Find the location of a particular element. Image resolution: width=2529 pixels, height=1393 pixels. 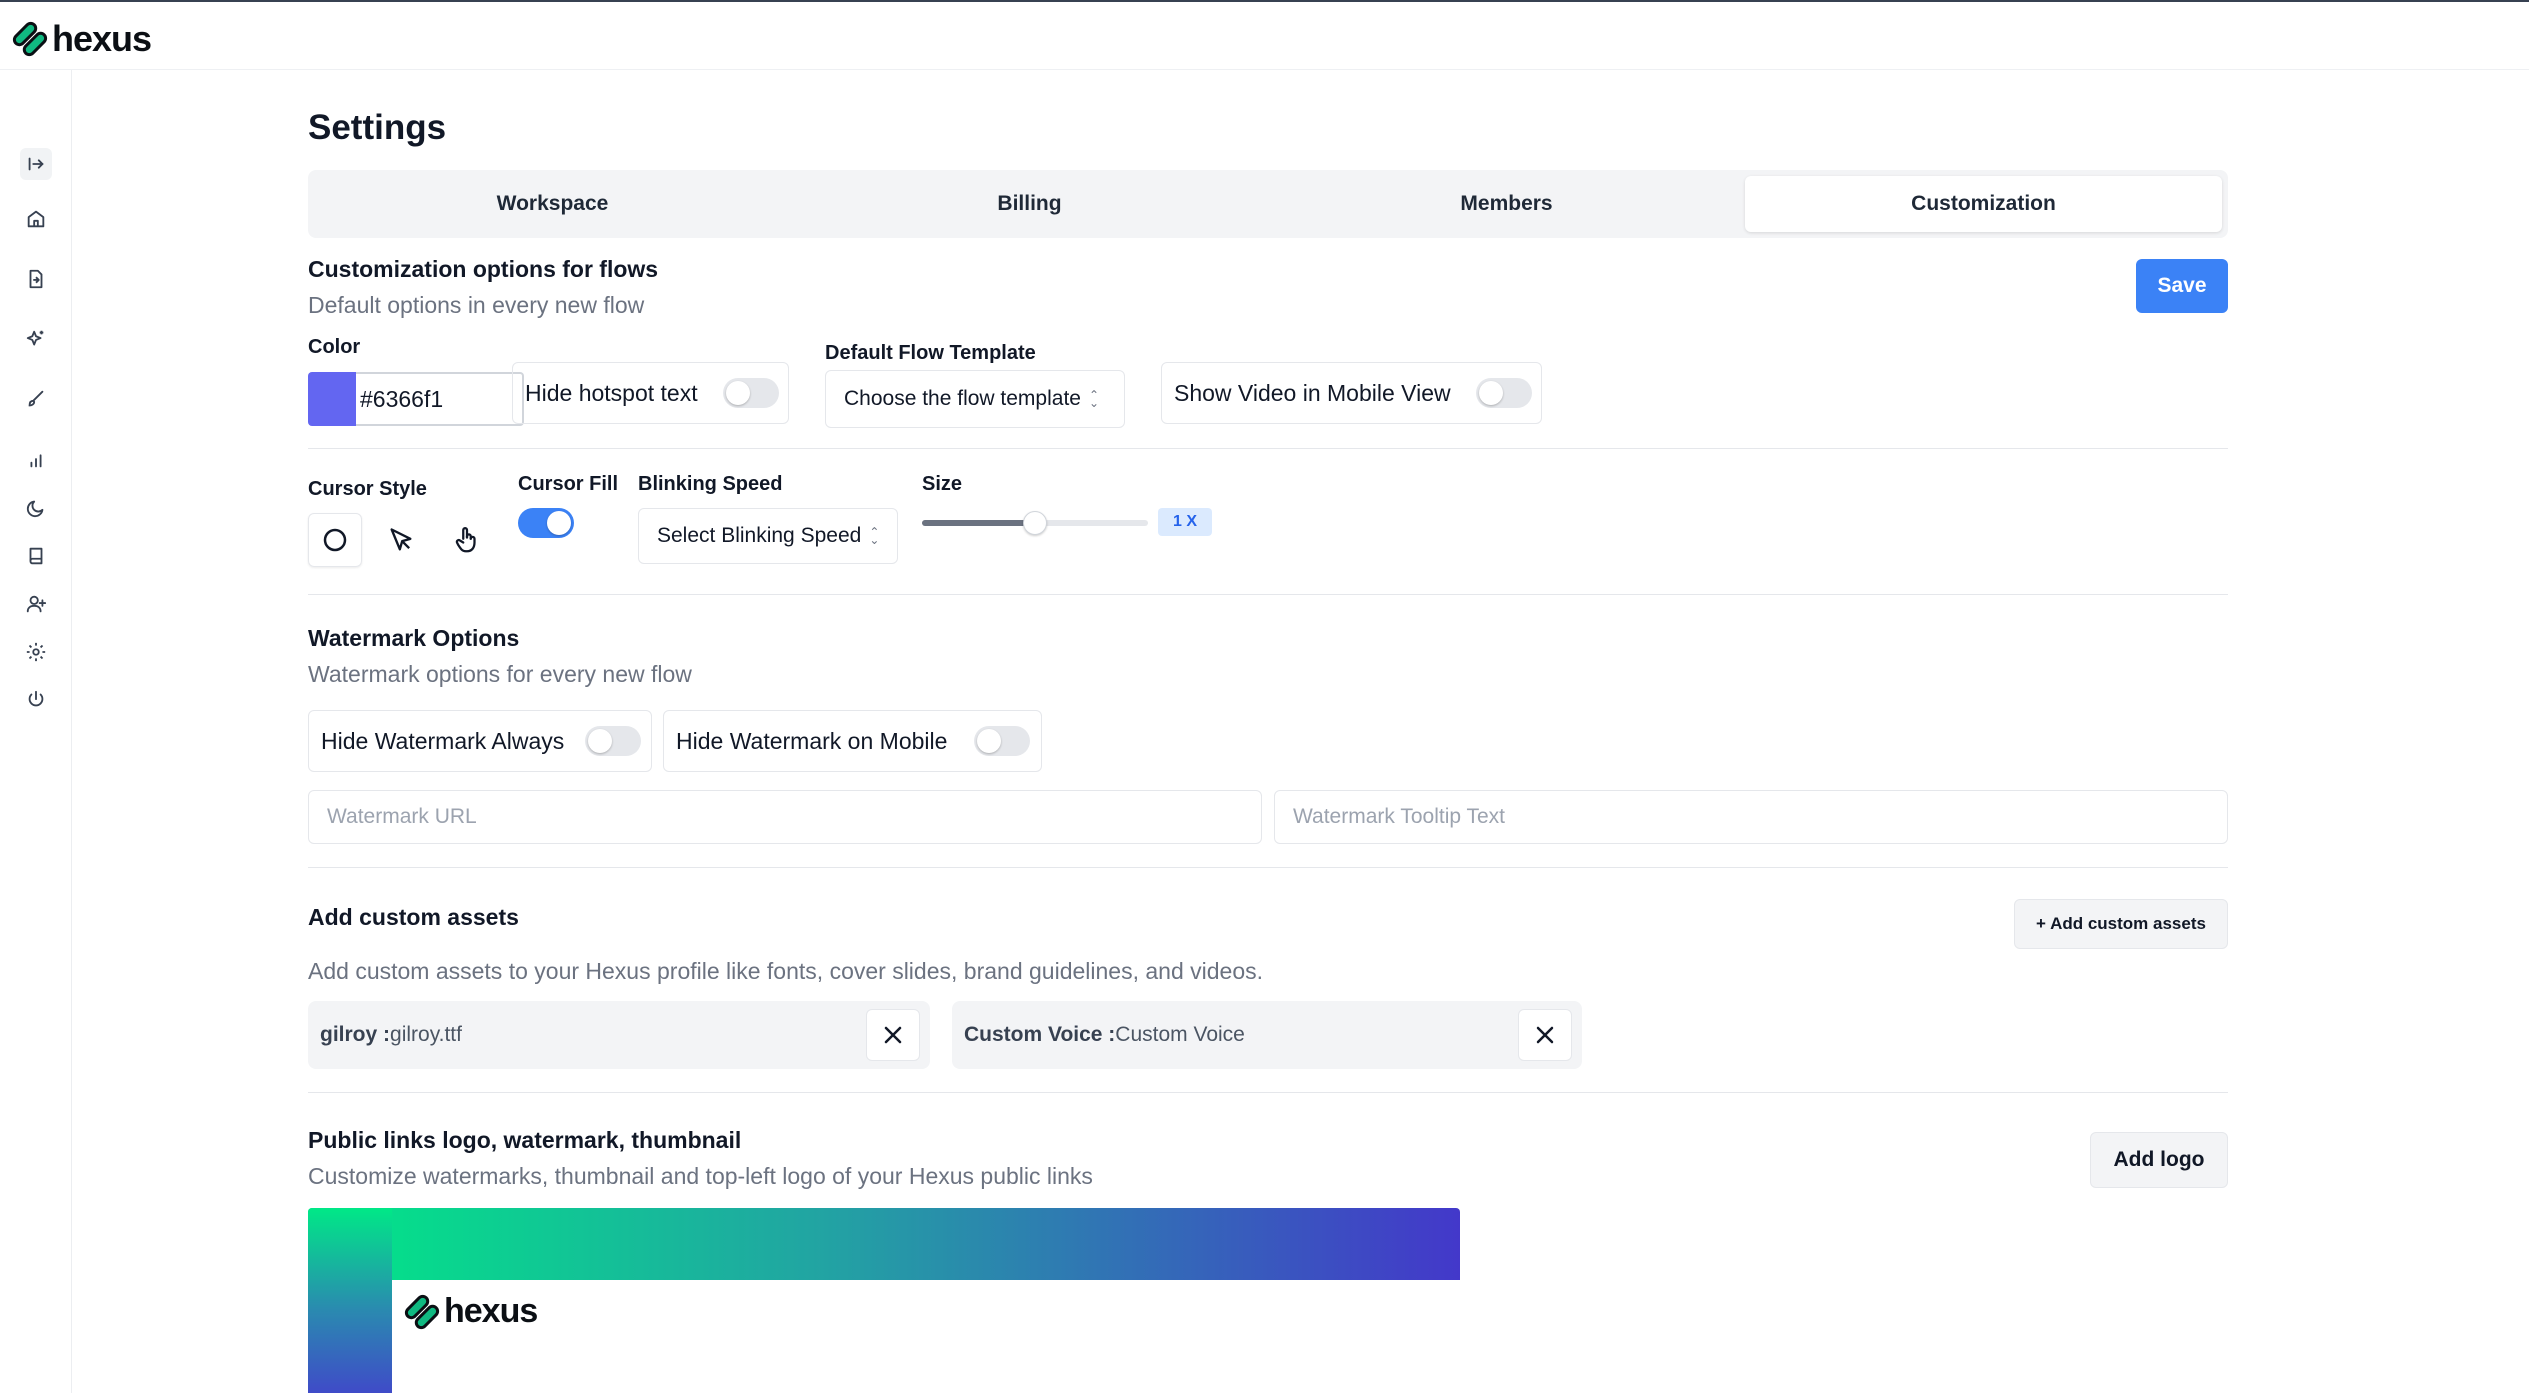

watermark-tooltip-input: Watermark Tooltip Text is located at coordinates (1751, 817).